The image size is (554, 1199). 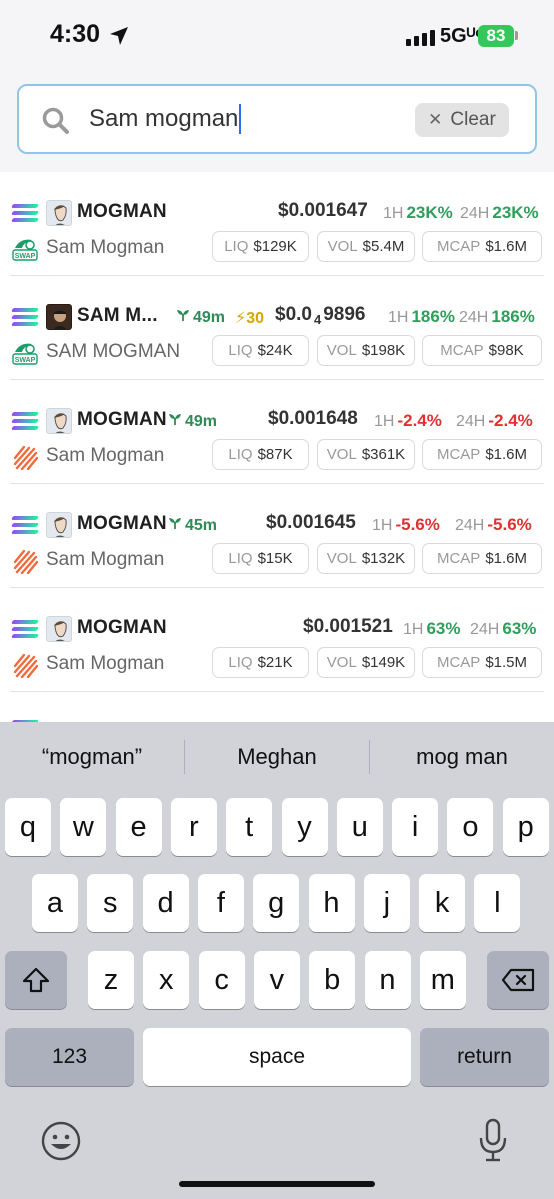 I want to click on key-h: h, so click(x=331, y=903).